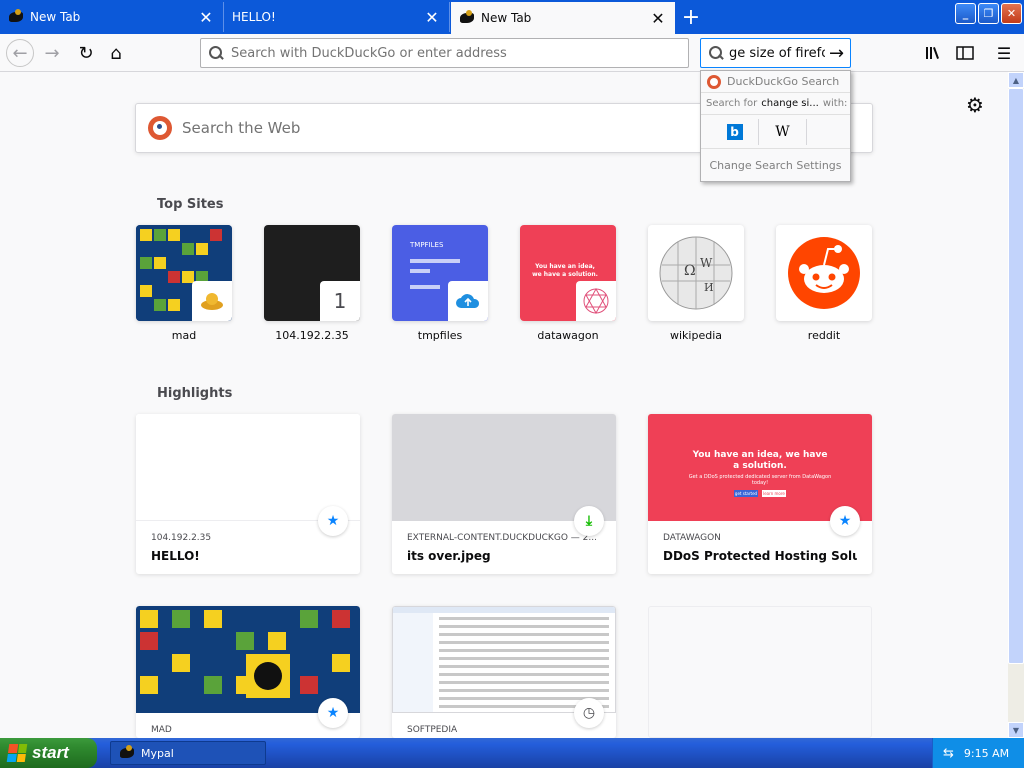 The height and width of the screenshot is (768, 1024). Describe the element at coordinates (975, 105) in the screenshot. I see `gear-icon: ⚙` at that location.